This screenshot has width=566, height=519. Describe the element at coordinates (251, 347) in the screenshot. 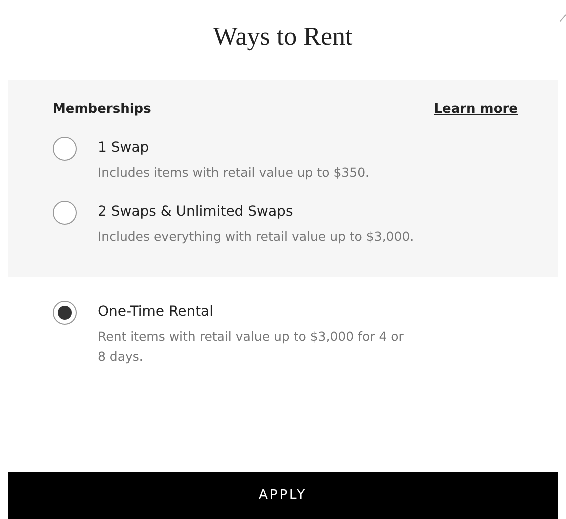

I see `option-description: Rent items with retail value up to $3,000 for 4 or 8 days.` at that location.